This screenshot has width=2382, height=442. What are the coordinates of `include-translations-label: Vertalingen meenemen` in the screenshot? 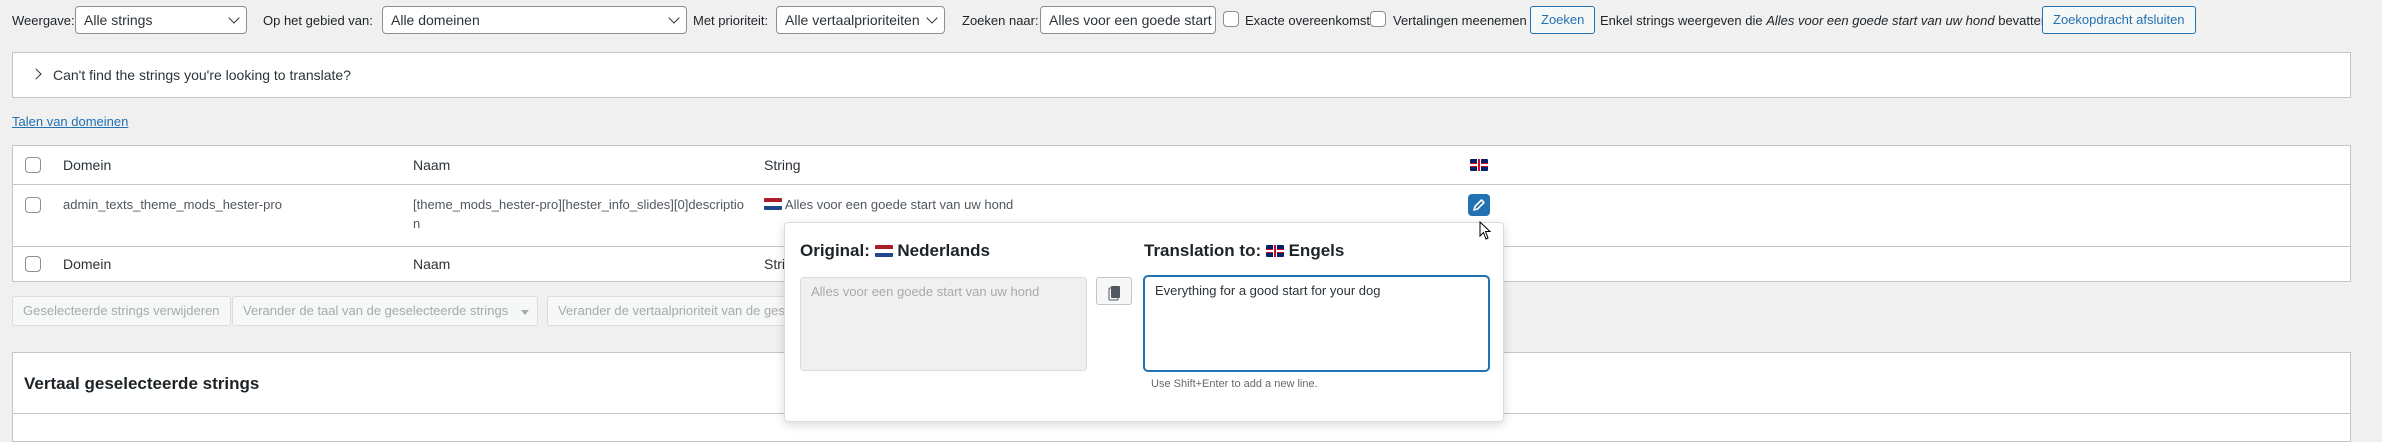 It's located at (1460, 20).